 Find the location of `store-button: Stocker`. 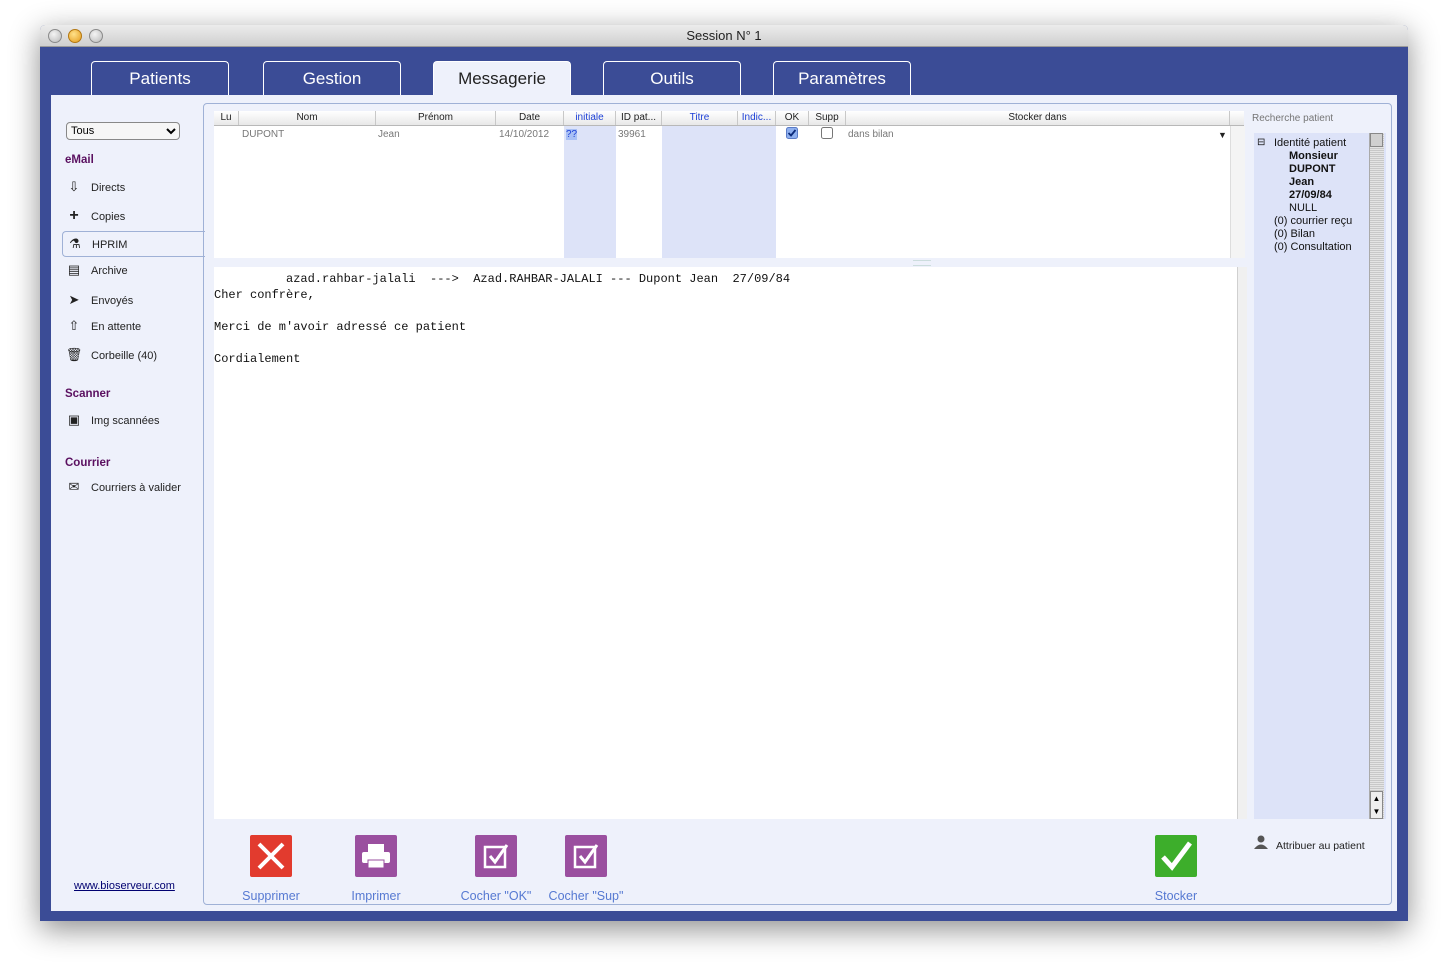

store-button: Stocker is located at coordinates (1176, 869).